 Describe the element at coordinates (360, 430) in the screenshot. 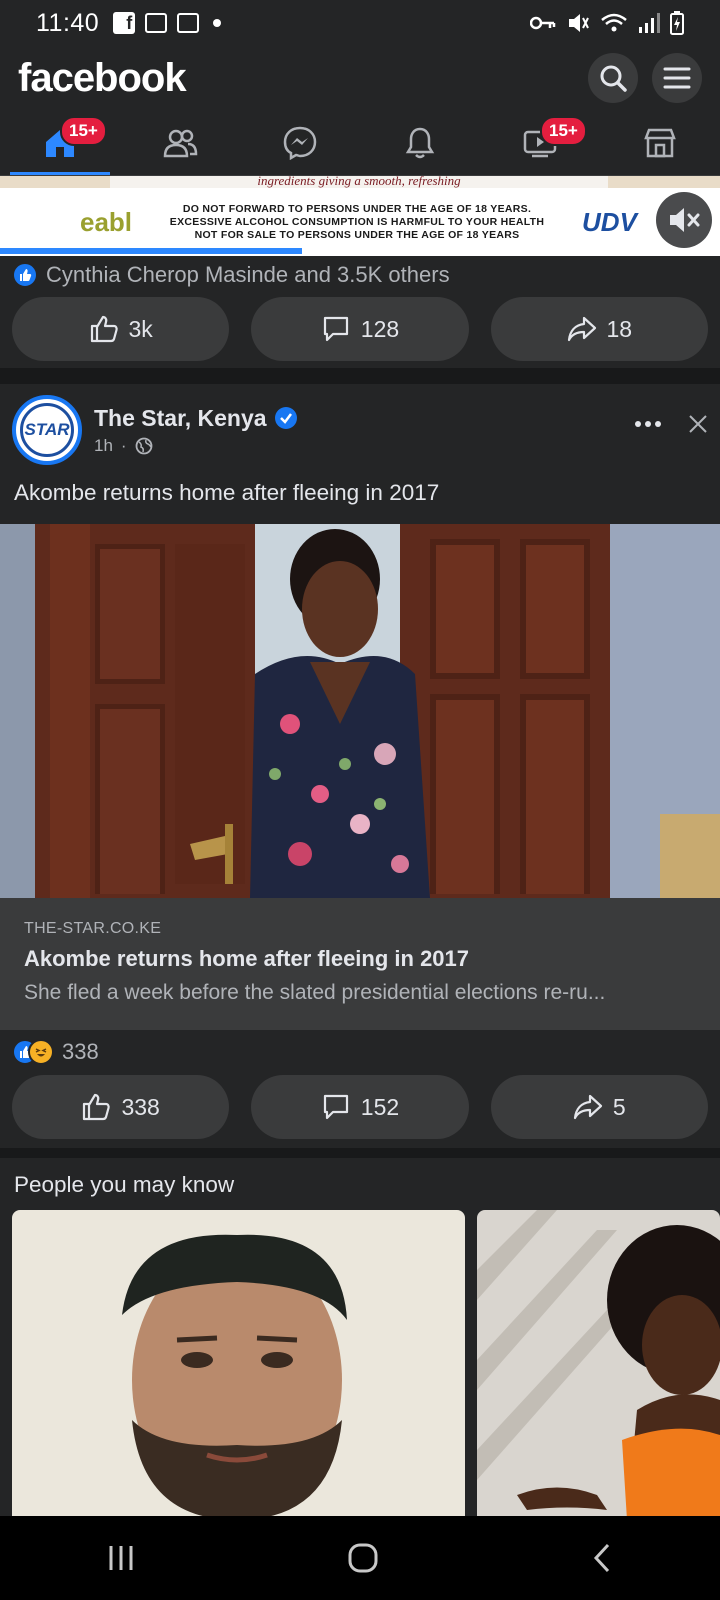

I see `post-header: STAR The Star, Kenya 1h ·` at that location.